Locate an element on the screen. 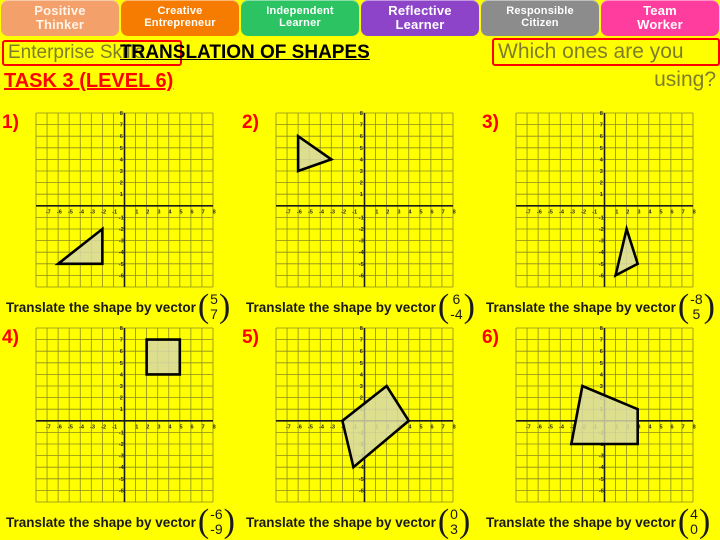 The image size is (720, 540). skill-tab-positive: Positive Thinker is located at coordinates (60, 18).